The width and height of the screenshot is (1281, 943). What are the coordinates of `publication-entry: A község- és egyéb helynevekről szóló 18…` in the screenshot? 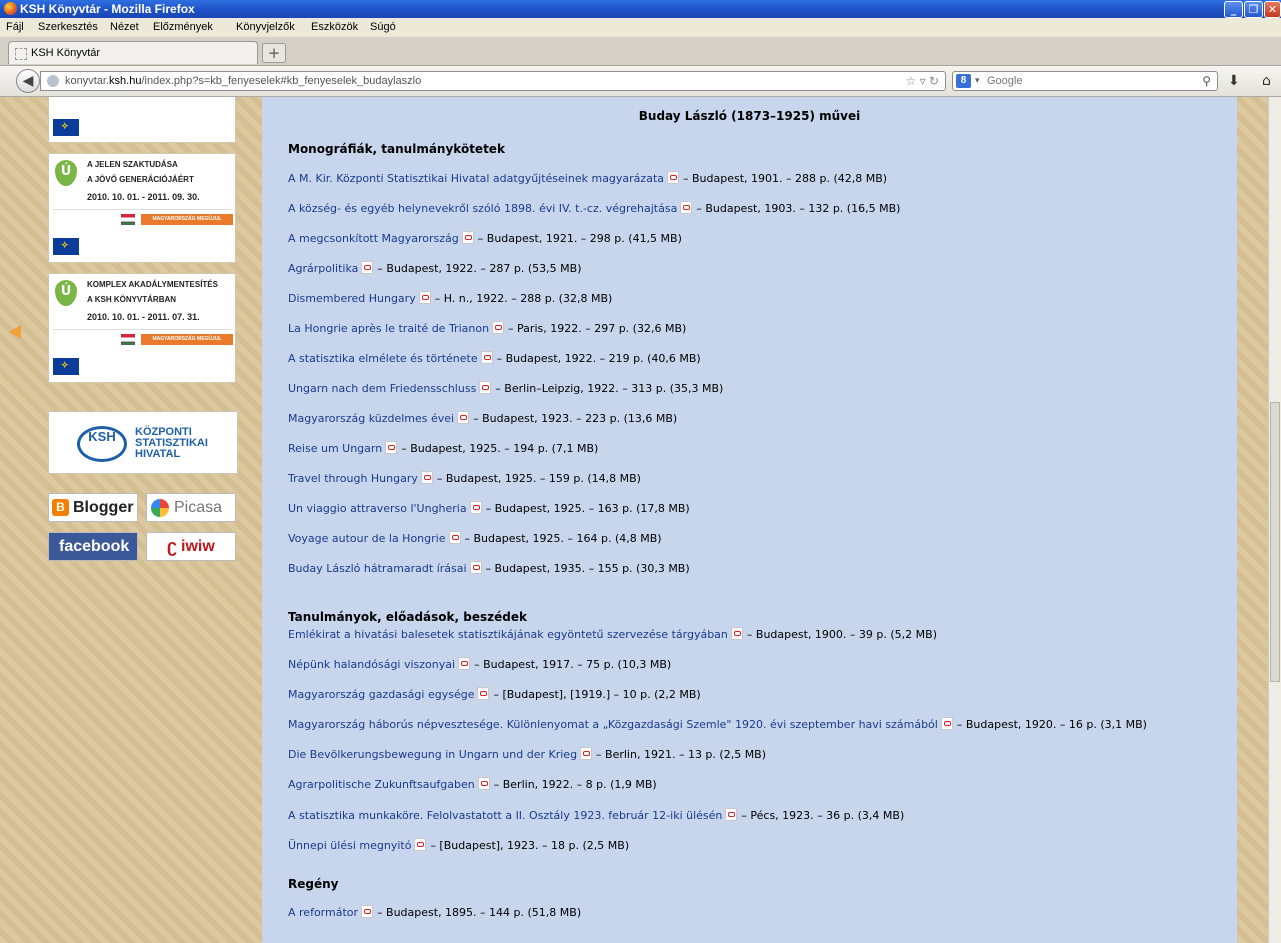 It's located at (594, 208).